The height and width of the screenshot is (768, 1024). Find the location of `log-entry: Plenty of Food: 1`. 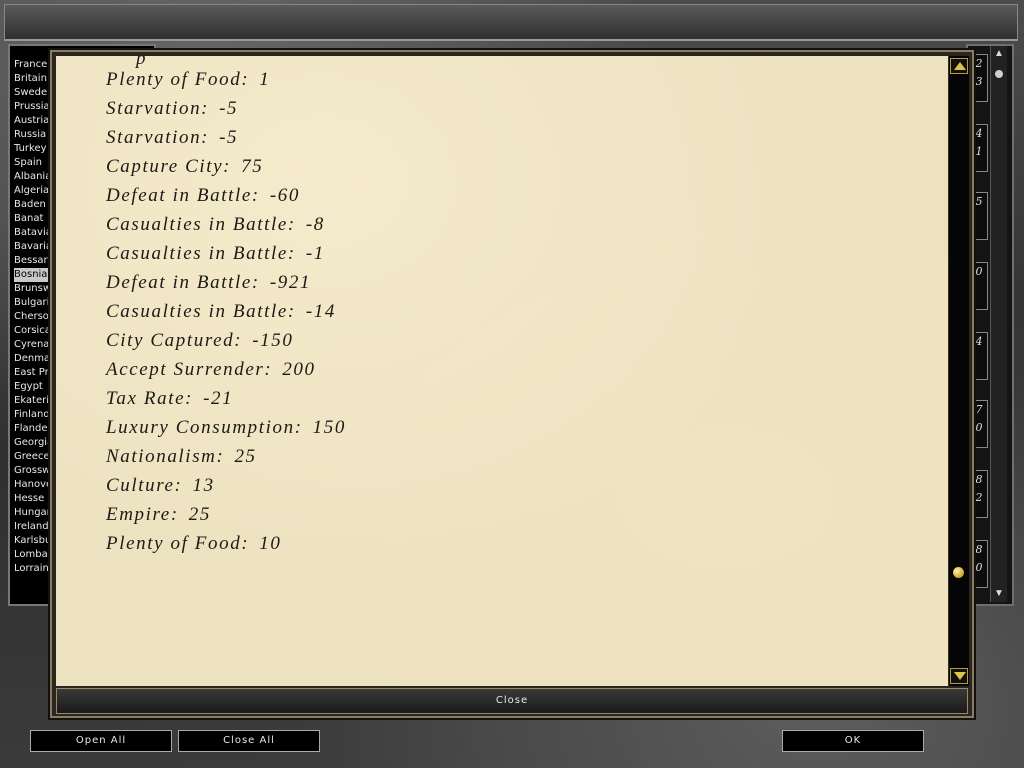

log-entry: Plenty of Food: 1 is located at coordinates (226, 79).